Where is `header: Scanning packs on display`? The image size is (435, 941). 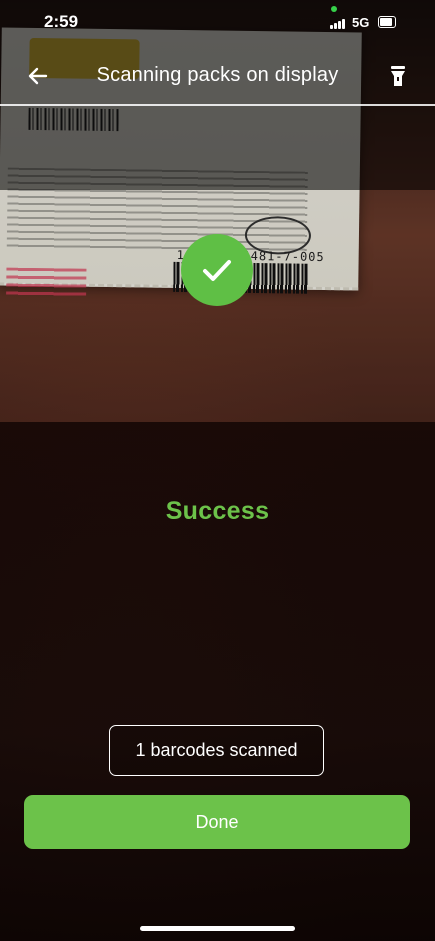
header: Scanning packs on display is located at coordinates (217, 77).